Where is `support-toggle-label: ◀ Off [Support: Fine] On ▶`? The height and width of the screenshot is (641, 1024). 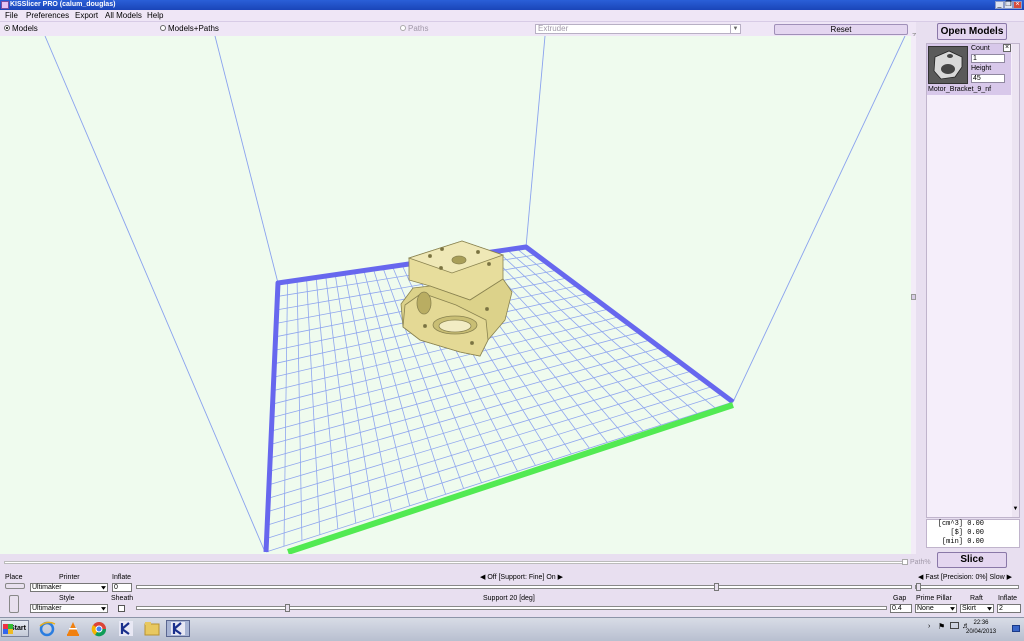 support-toggle-label: ◀ Off [Support: Fine] On ▶ is located at coordinates (521, 577).